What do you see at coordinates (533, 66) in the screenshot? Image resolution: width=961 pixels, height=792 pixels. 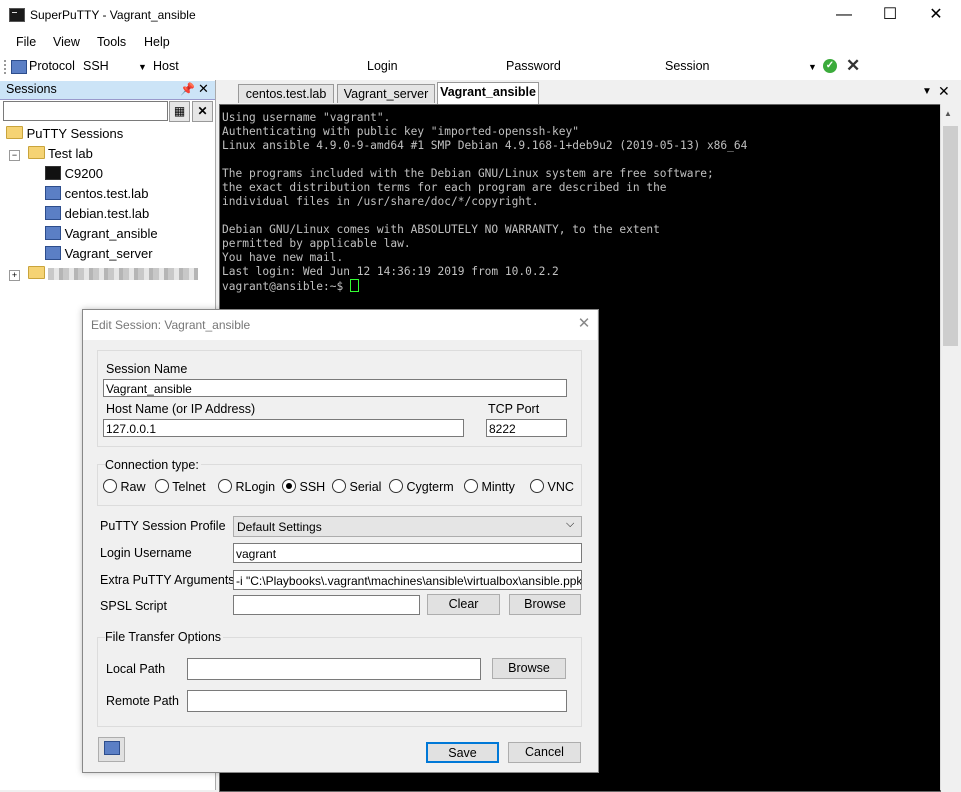 I see `password-label: Password` at bounding box center [533, 66].